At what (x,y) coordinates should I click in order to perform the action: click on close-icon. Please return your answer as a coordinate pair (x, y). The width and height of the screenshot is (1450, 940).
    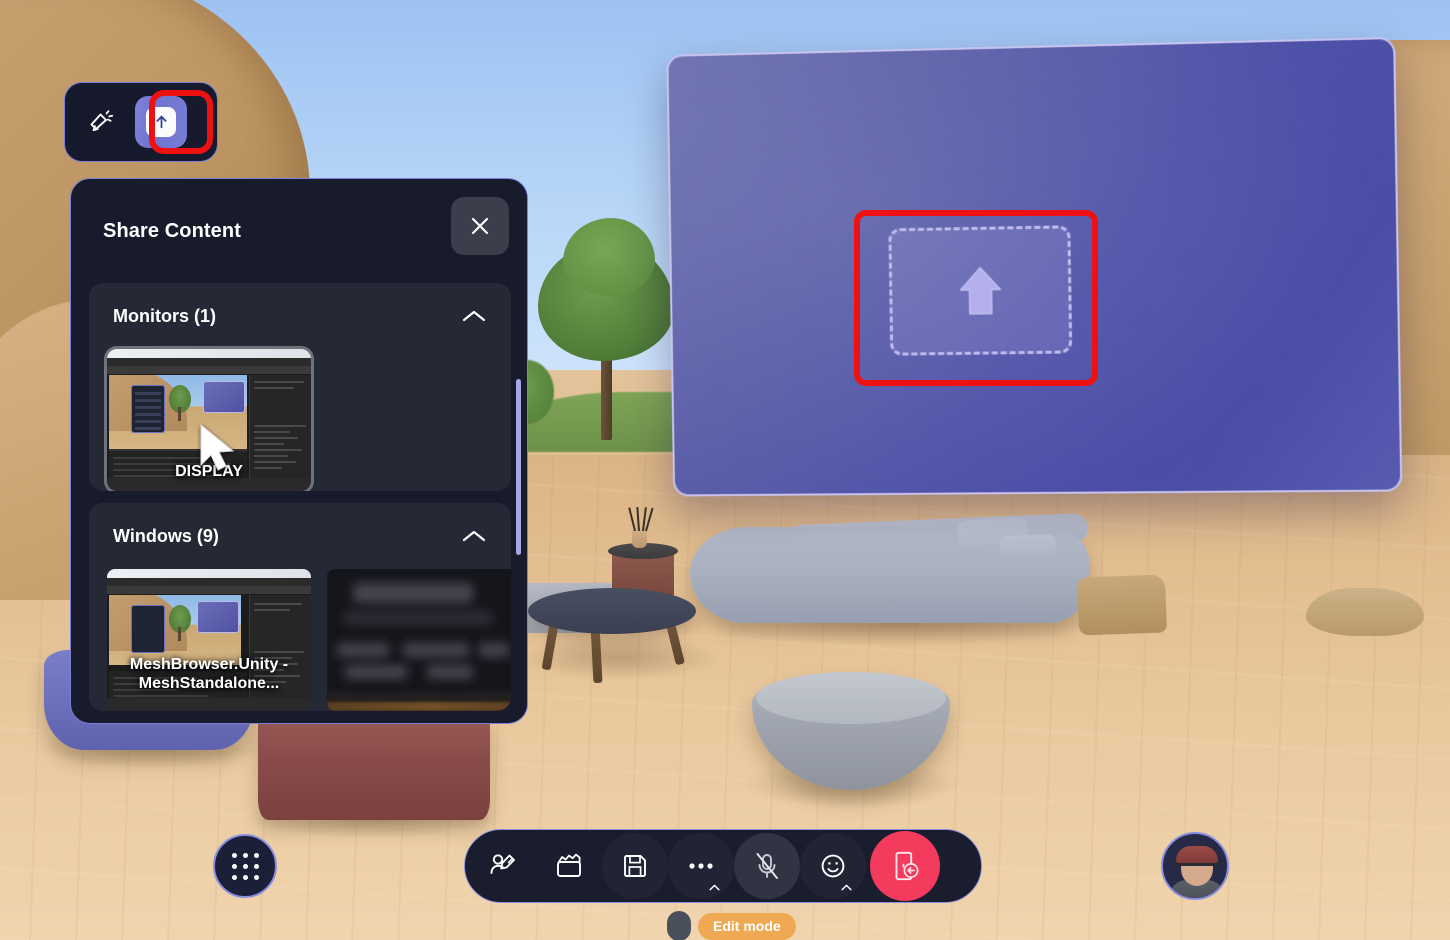
    Looking at the image, I should click on (480, 226).